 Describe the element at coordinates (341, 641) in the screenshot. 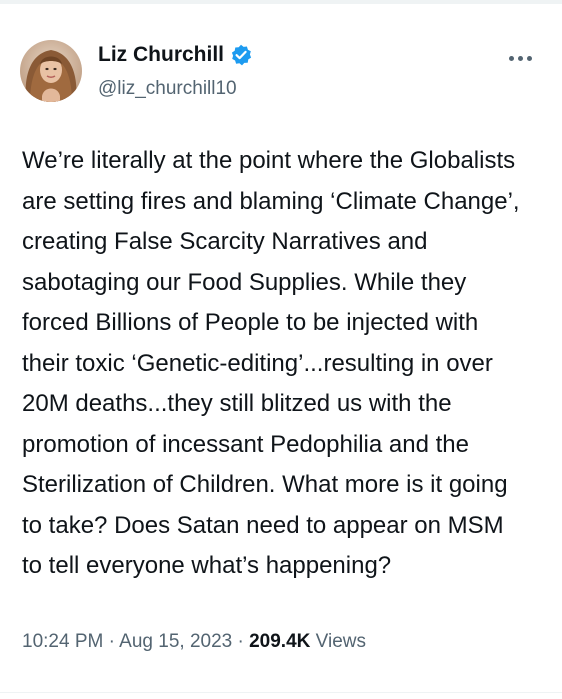

I see `views-label: Views` at that location.